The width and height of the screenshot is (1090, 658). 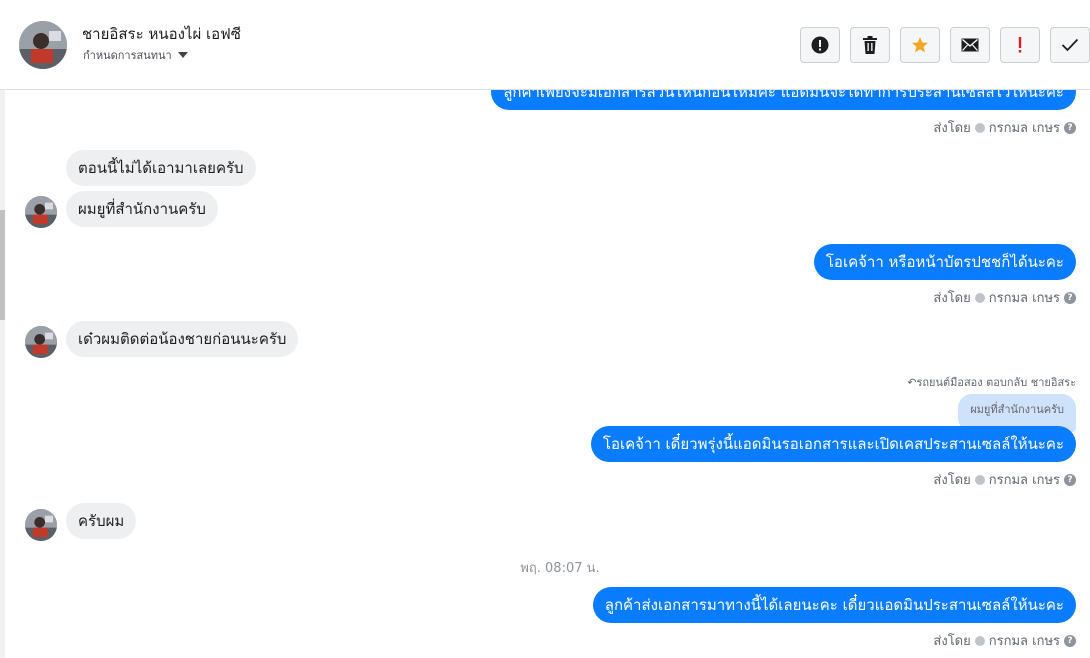 I want to click on star-icon, so click(x=920, y=45).